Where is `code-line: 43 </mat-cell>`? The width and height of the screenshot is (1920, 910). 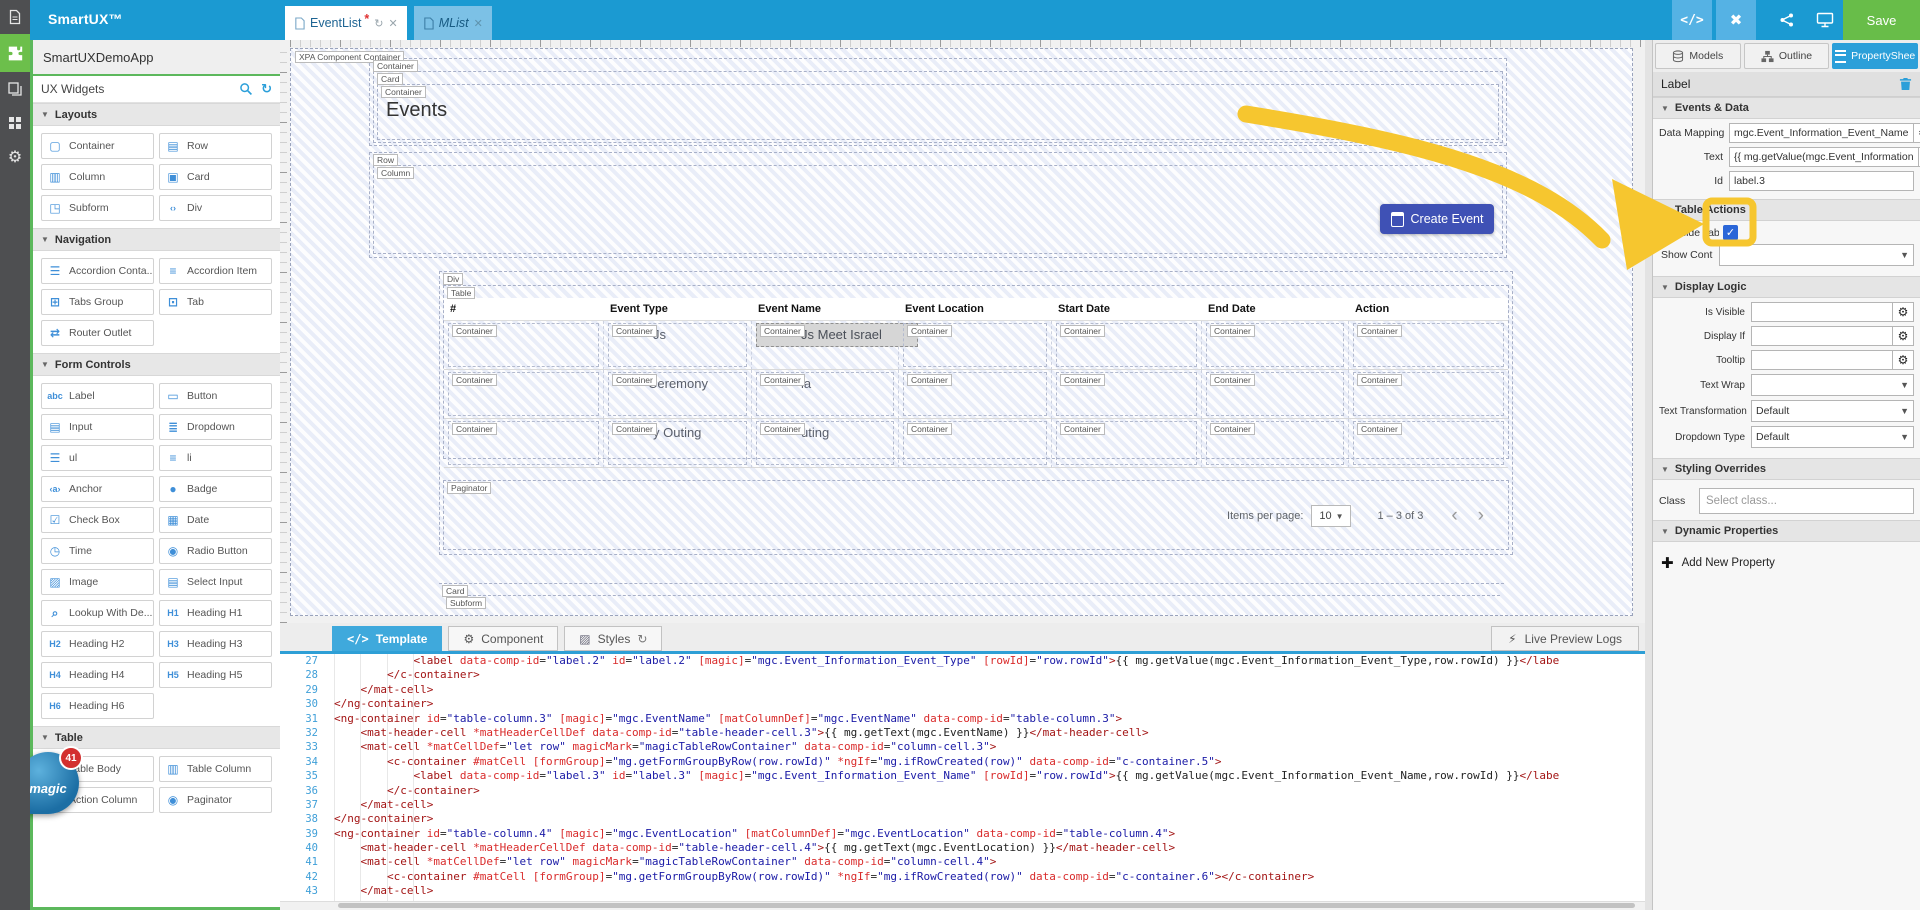
code-line: 43 </mat-cell> is located at coordinates (962, 891).